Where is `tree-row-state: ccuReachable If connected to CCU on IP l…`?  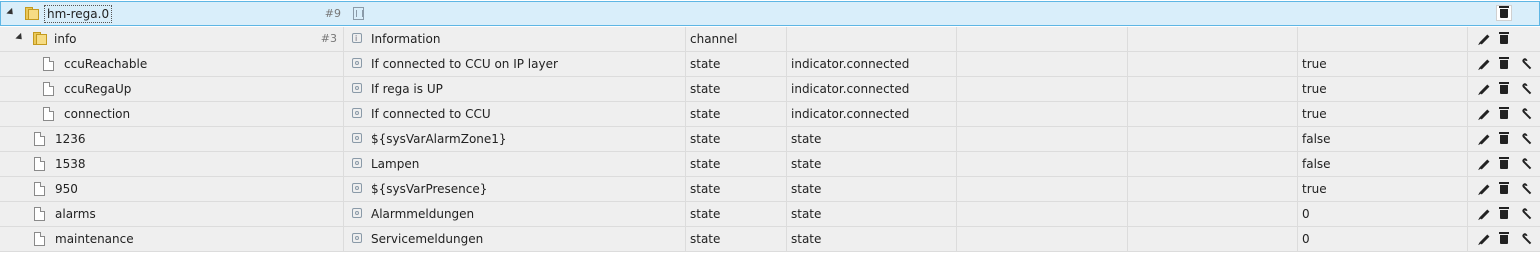 tree-row-state: ccuReachable If connected to CCU on IP l… is located at coordinates (770, 64).